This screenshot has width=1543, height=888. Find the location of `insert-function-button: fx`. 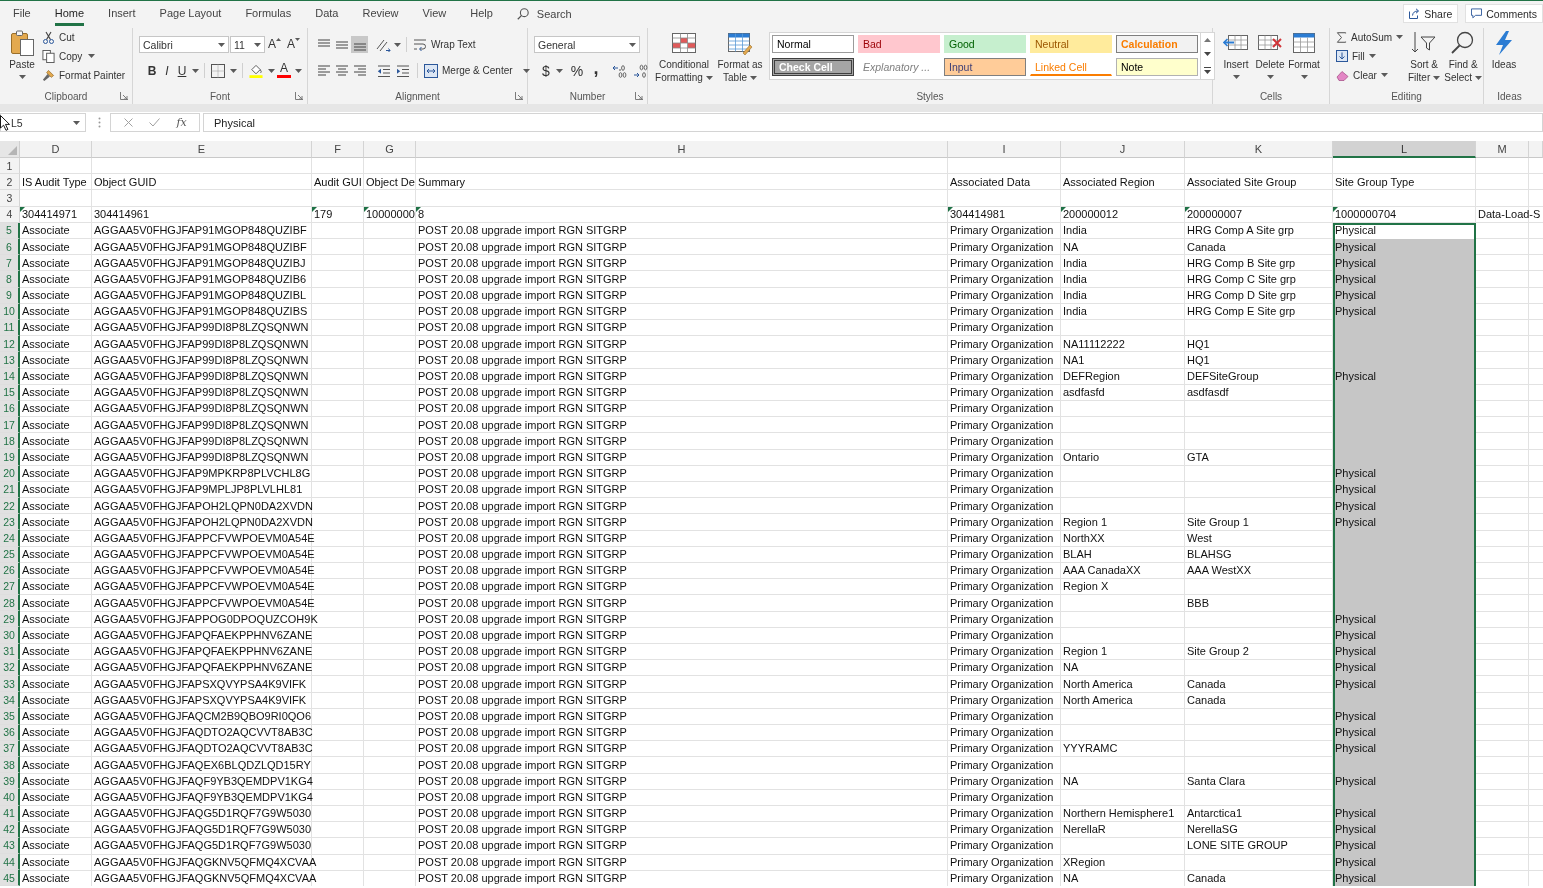

insert-function-button: fx is located at coordinates (181, 122).